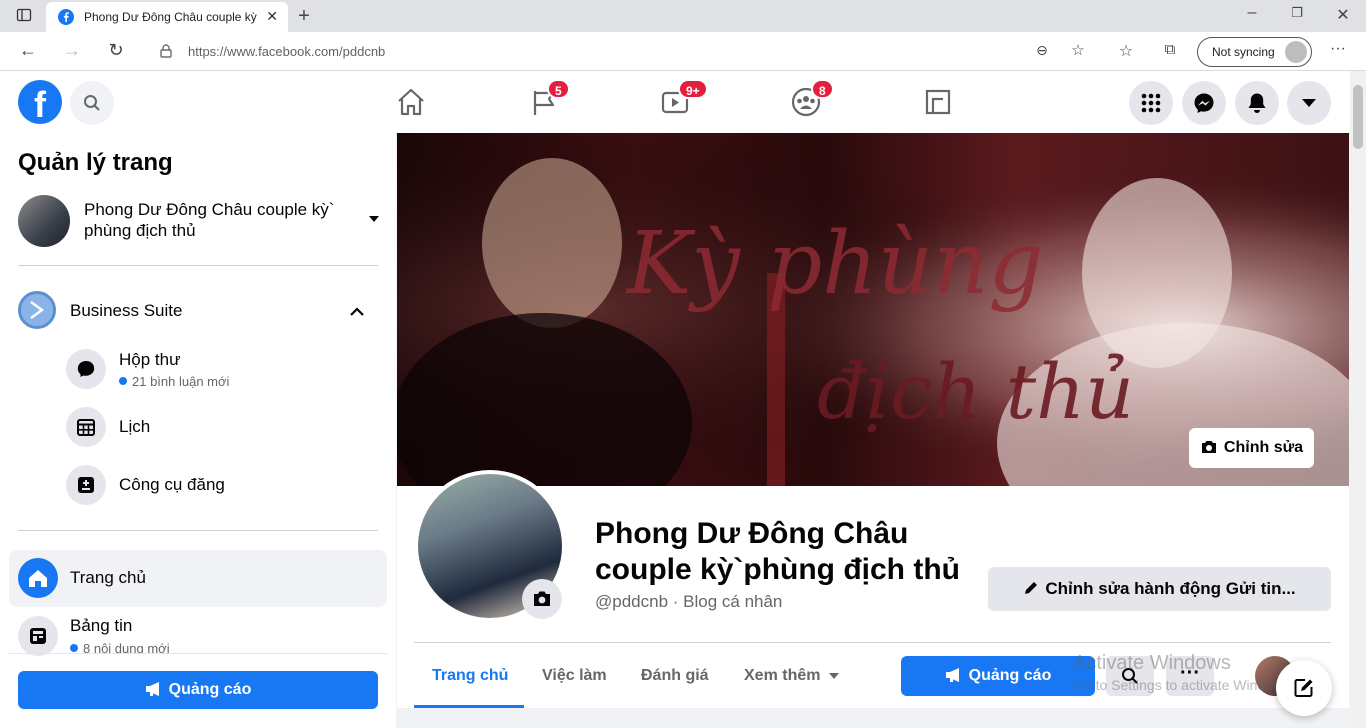  What do you see at coordinates (469, 706) in the screenshot?
I see `active-tab-indicator` at bounding box center [469, 706].